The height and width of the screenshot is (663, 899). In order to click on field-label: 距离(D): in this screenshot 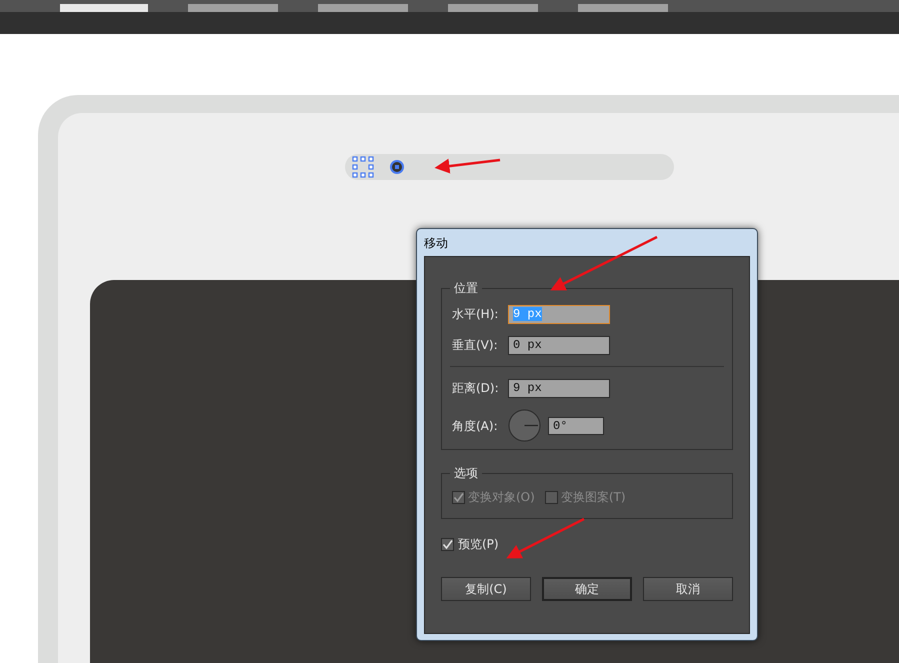, I will do `click(476, 388)`.